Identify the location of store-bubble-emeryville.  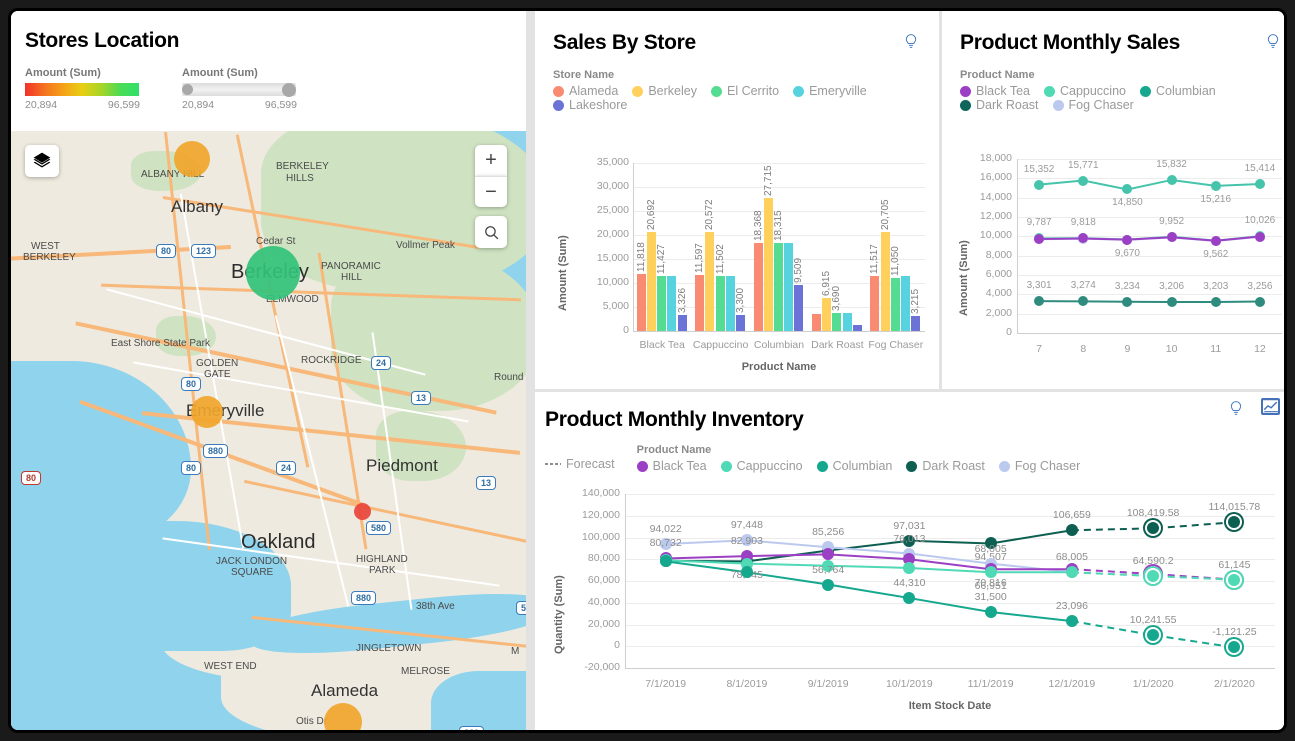
(207, 412).